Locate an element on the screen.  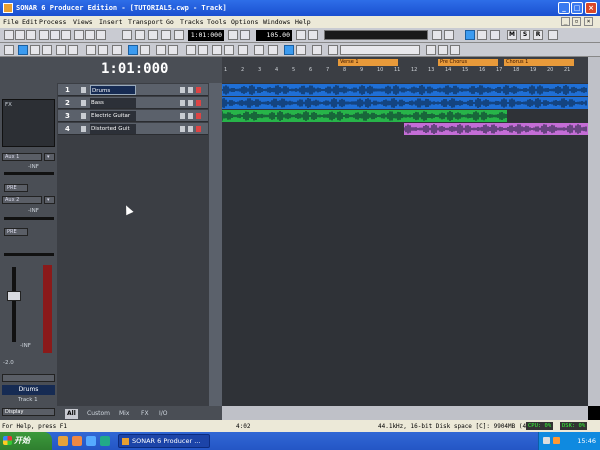
pan-slider is located at coordinates (29, 254).